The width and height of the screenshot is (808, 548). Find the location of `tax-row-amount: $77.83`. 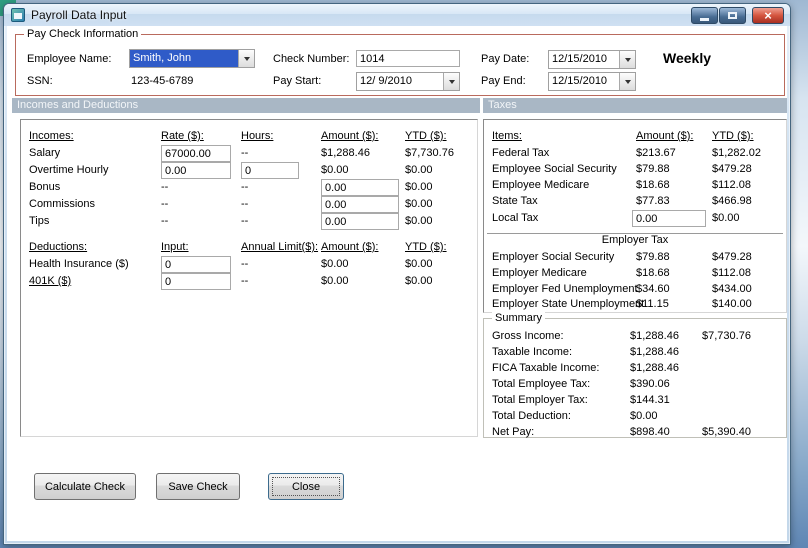

tax-row-amount: $77.83 is located at coordinates (653, 201).